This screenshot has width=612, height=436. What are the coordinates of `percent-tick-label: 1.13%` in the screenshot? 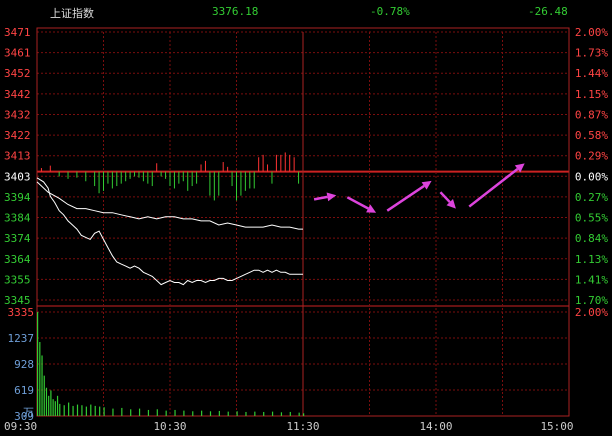 It's located at (591, 259).